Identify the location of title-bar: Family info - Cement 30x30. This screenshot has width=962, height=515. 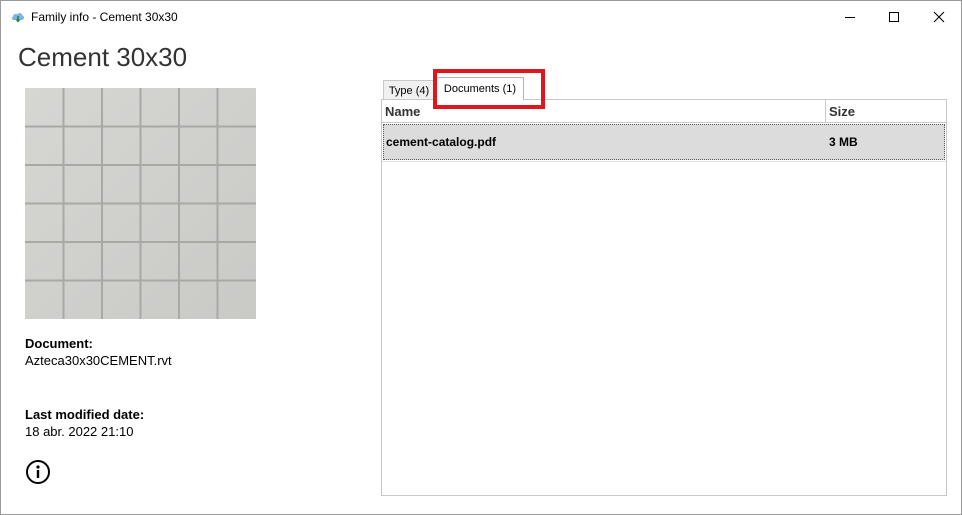
(481, 16).